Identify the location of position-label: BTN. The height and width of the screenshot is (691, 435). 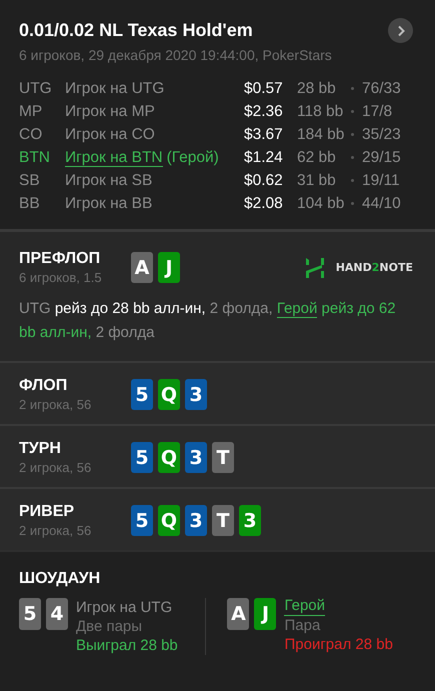
(35, 158).